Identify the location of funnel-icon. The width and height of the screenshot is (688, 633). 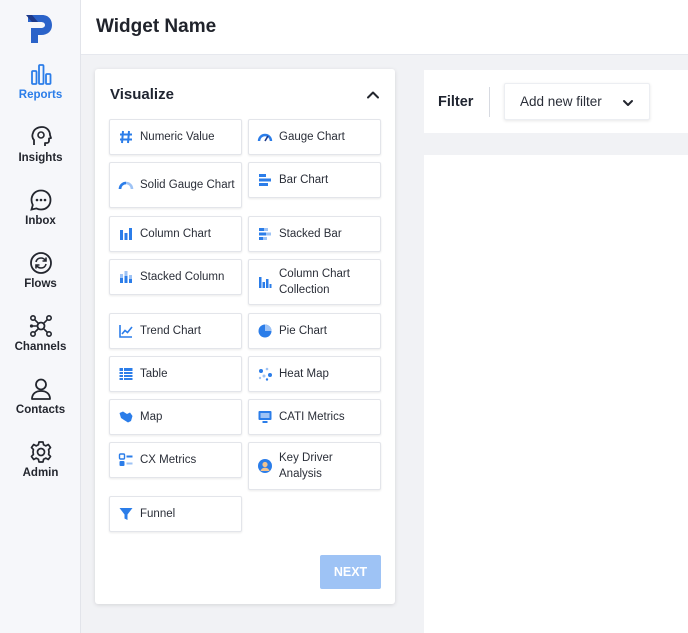
(126, 514).